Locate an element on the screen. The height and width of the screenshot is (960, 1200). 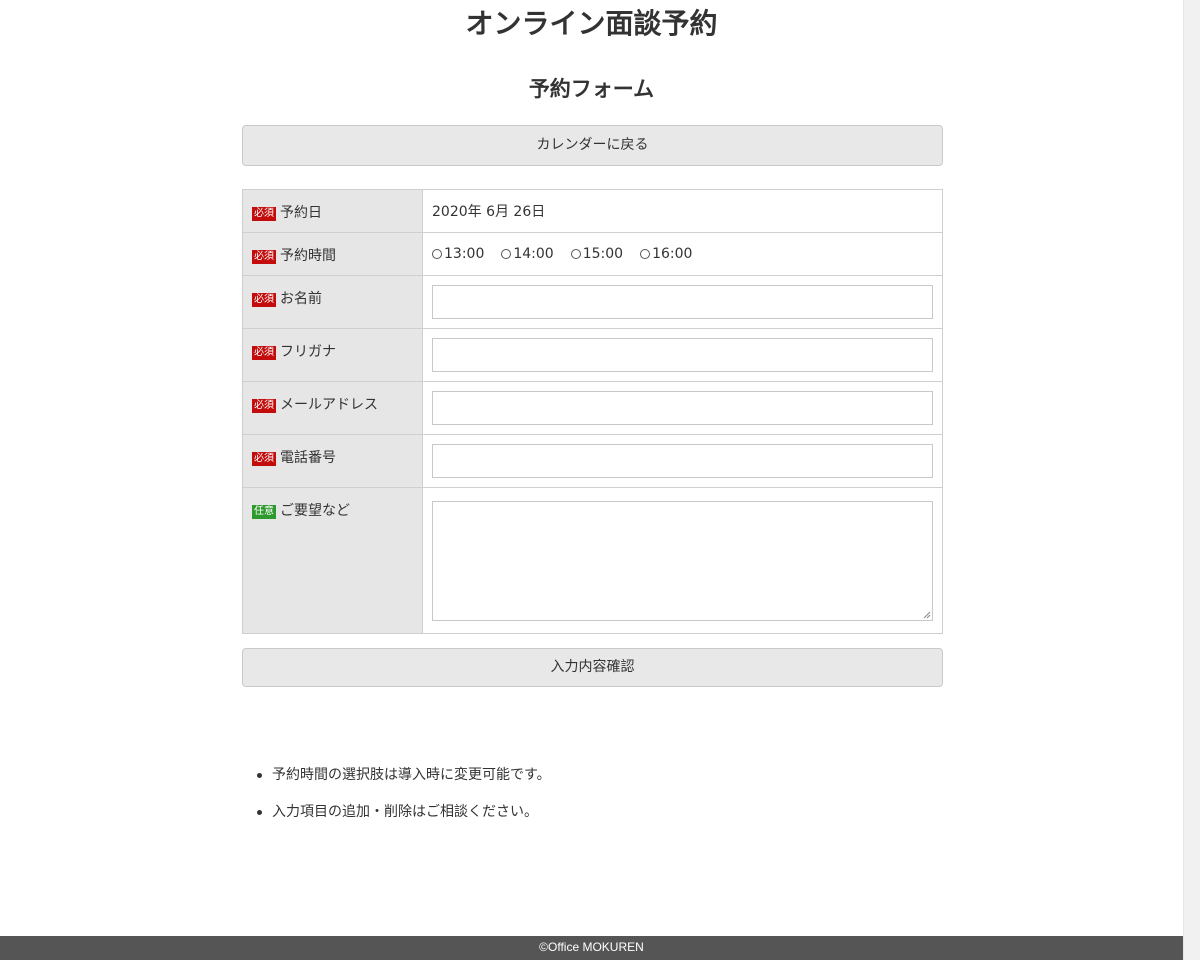
email-input is located at coordinates (682, 408).